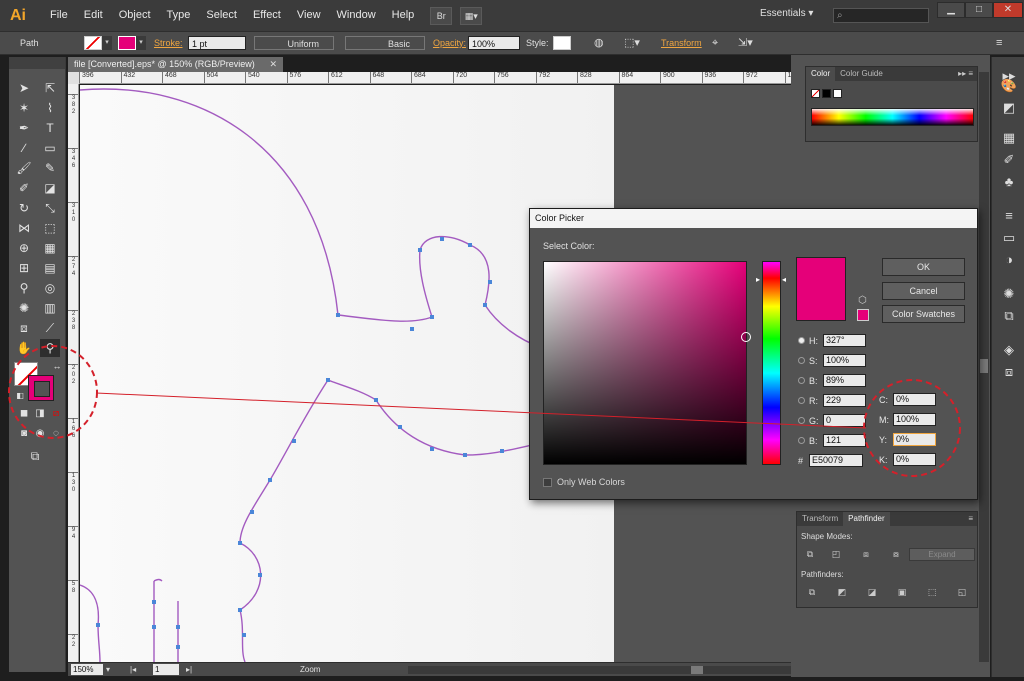 Image resolution: width=1024 pixels, height=681 pixels. Describe the element at coordinates (584, 482) in the screenshot. I see `web-colors-option: Only Web Colors` at that location.